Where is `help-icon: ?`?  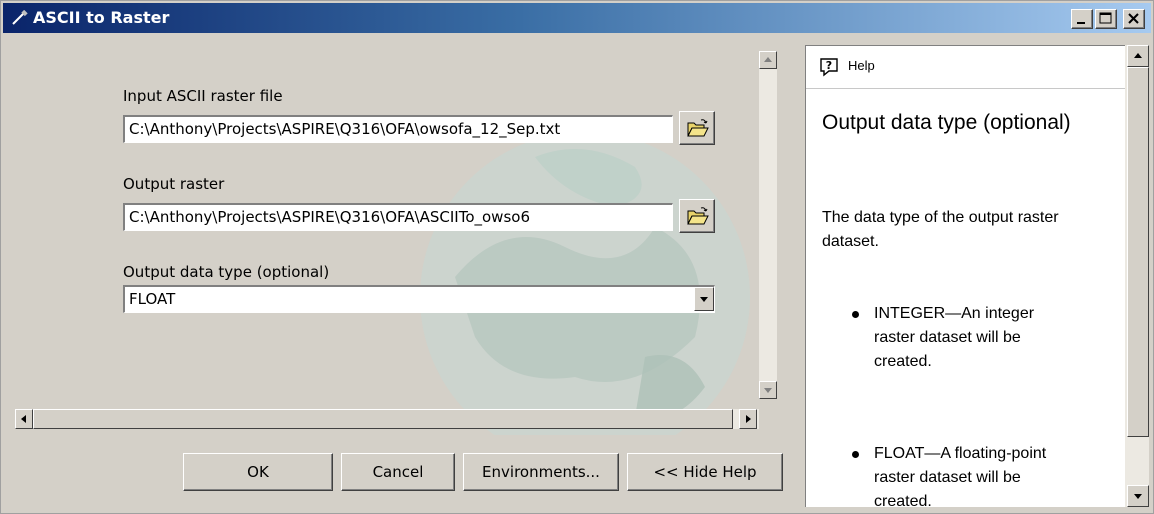 help-icon: ? is located at coordinates (829, 69).